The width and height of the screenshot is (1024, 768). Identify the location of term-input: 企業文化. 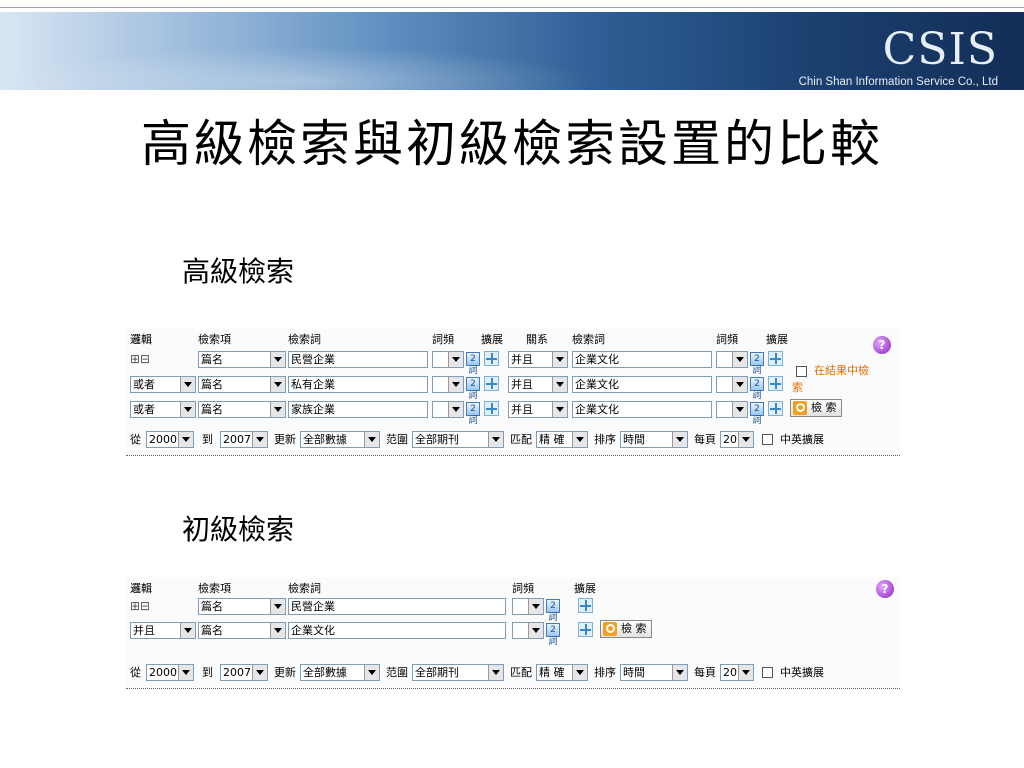
(397, 630).